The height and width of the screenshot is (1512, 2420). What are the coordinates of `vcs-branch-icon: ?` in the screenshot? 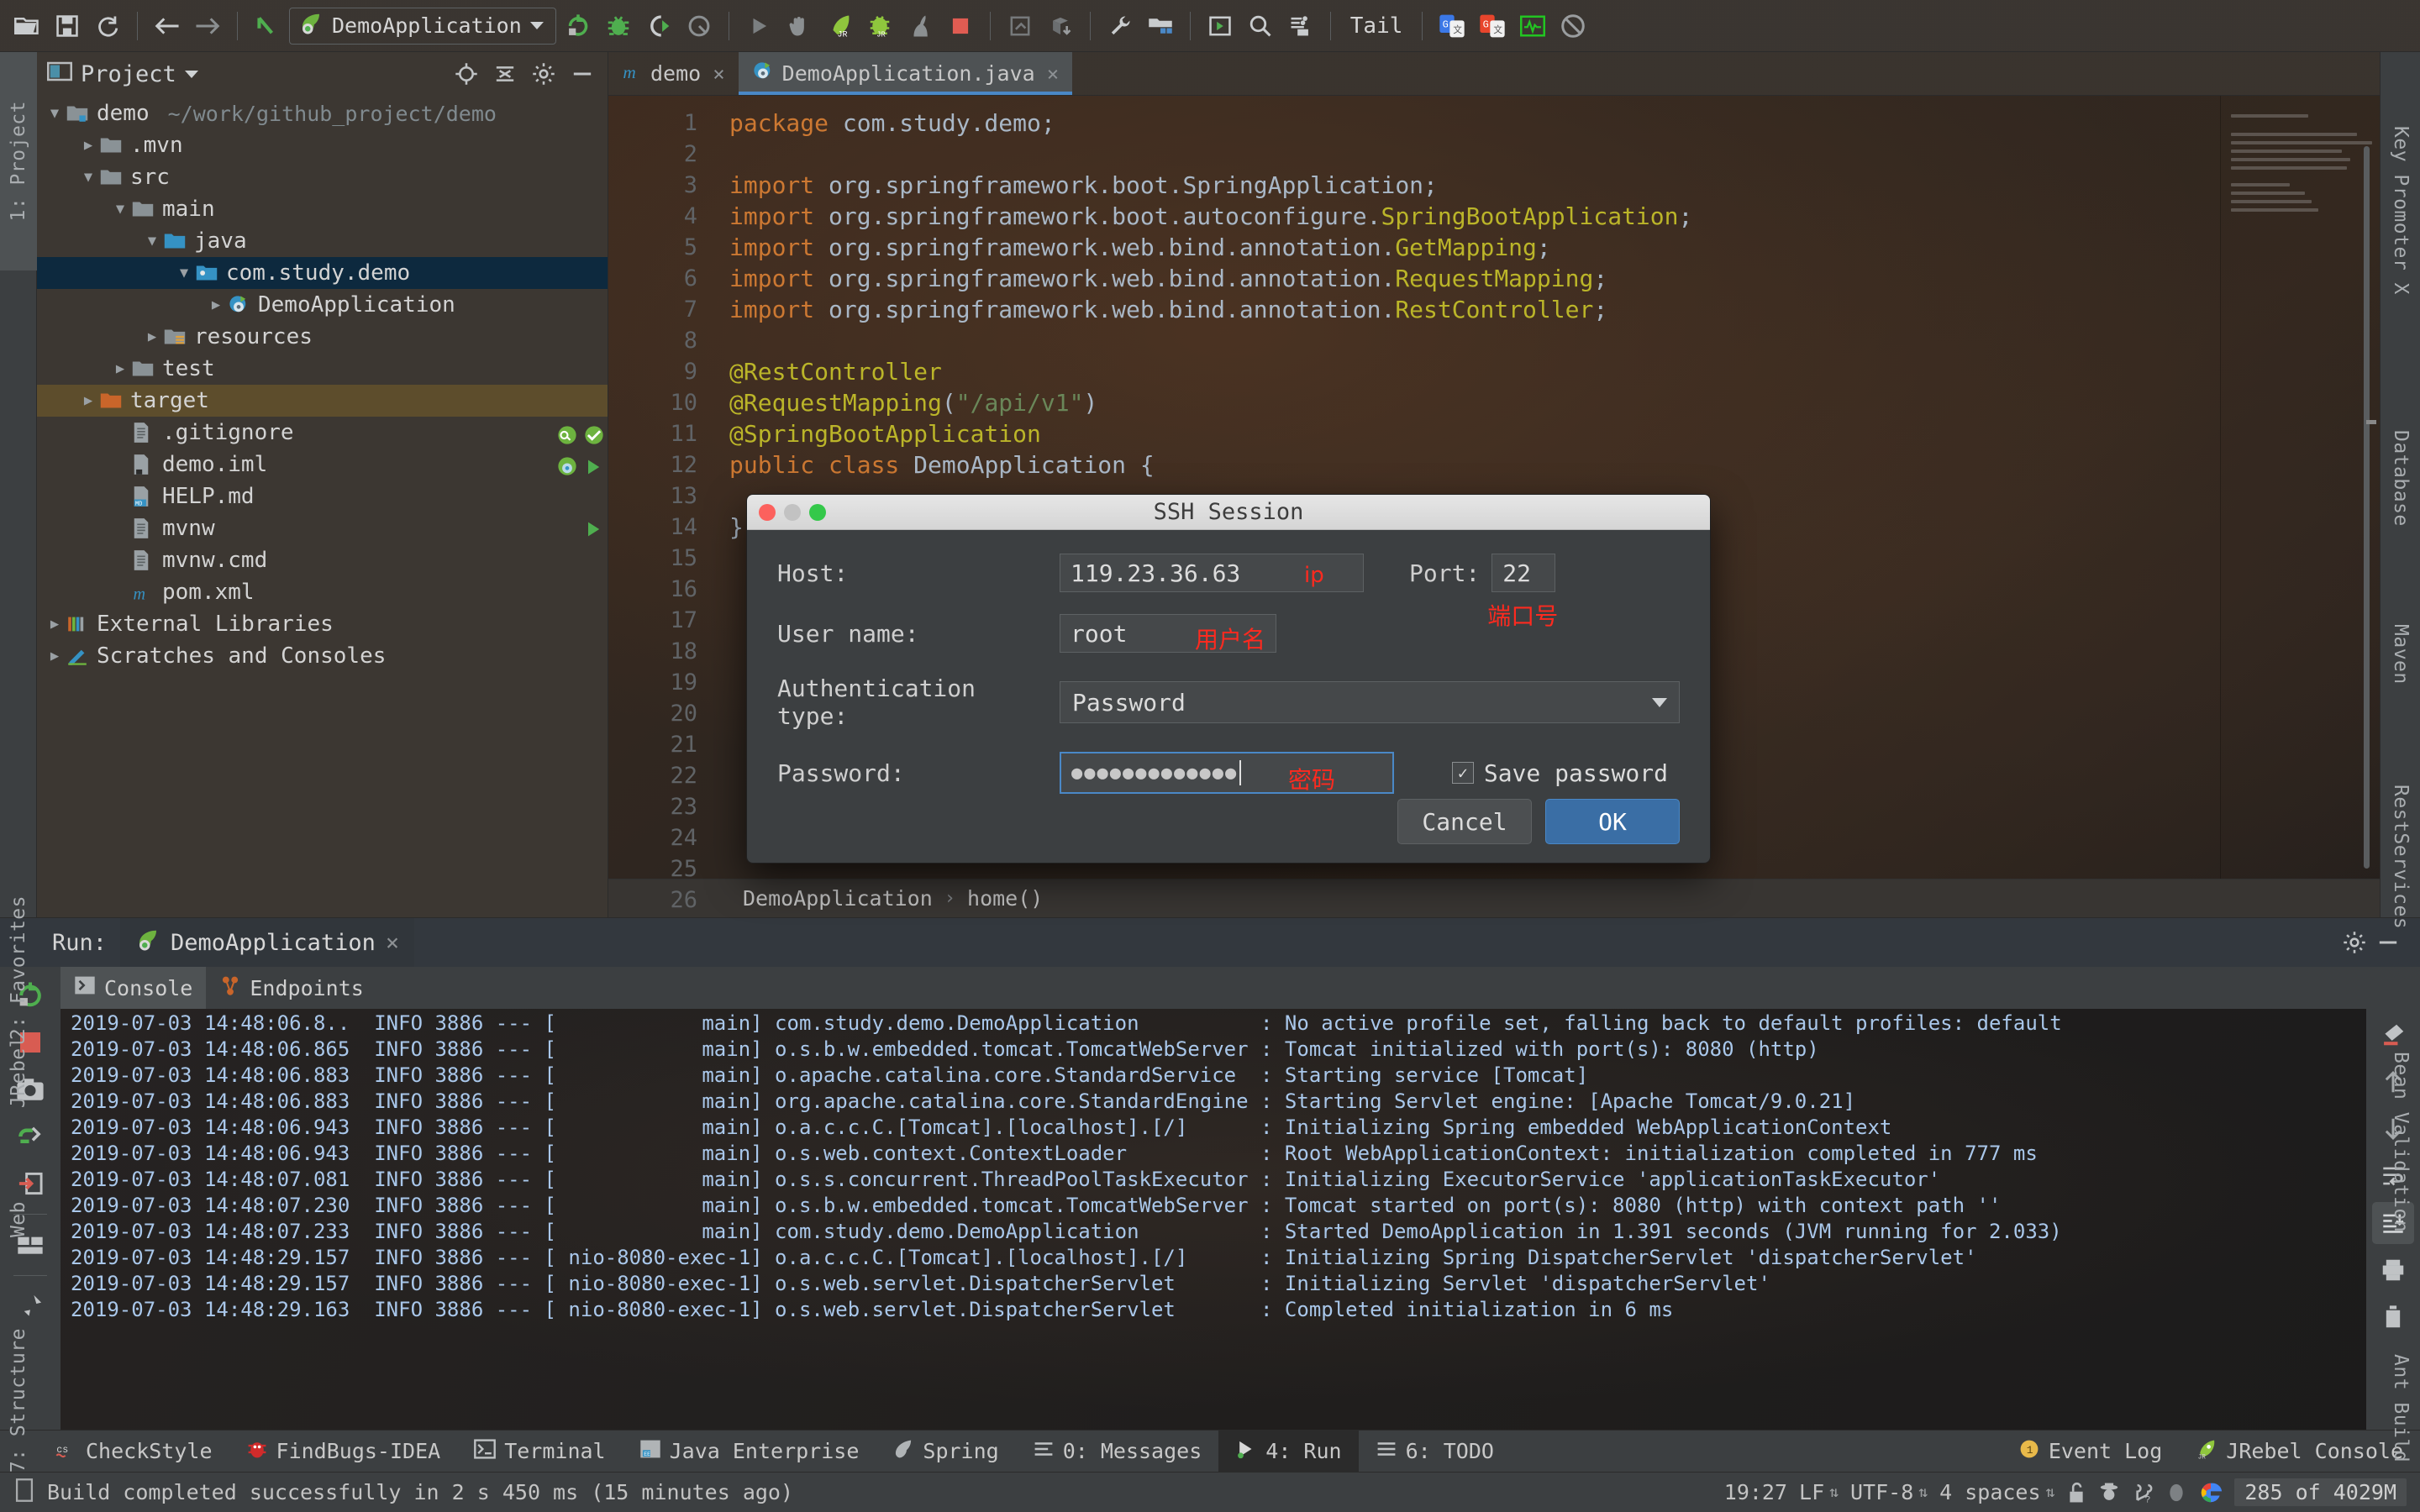 It's located at (2143, 1492).